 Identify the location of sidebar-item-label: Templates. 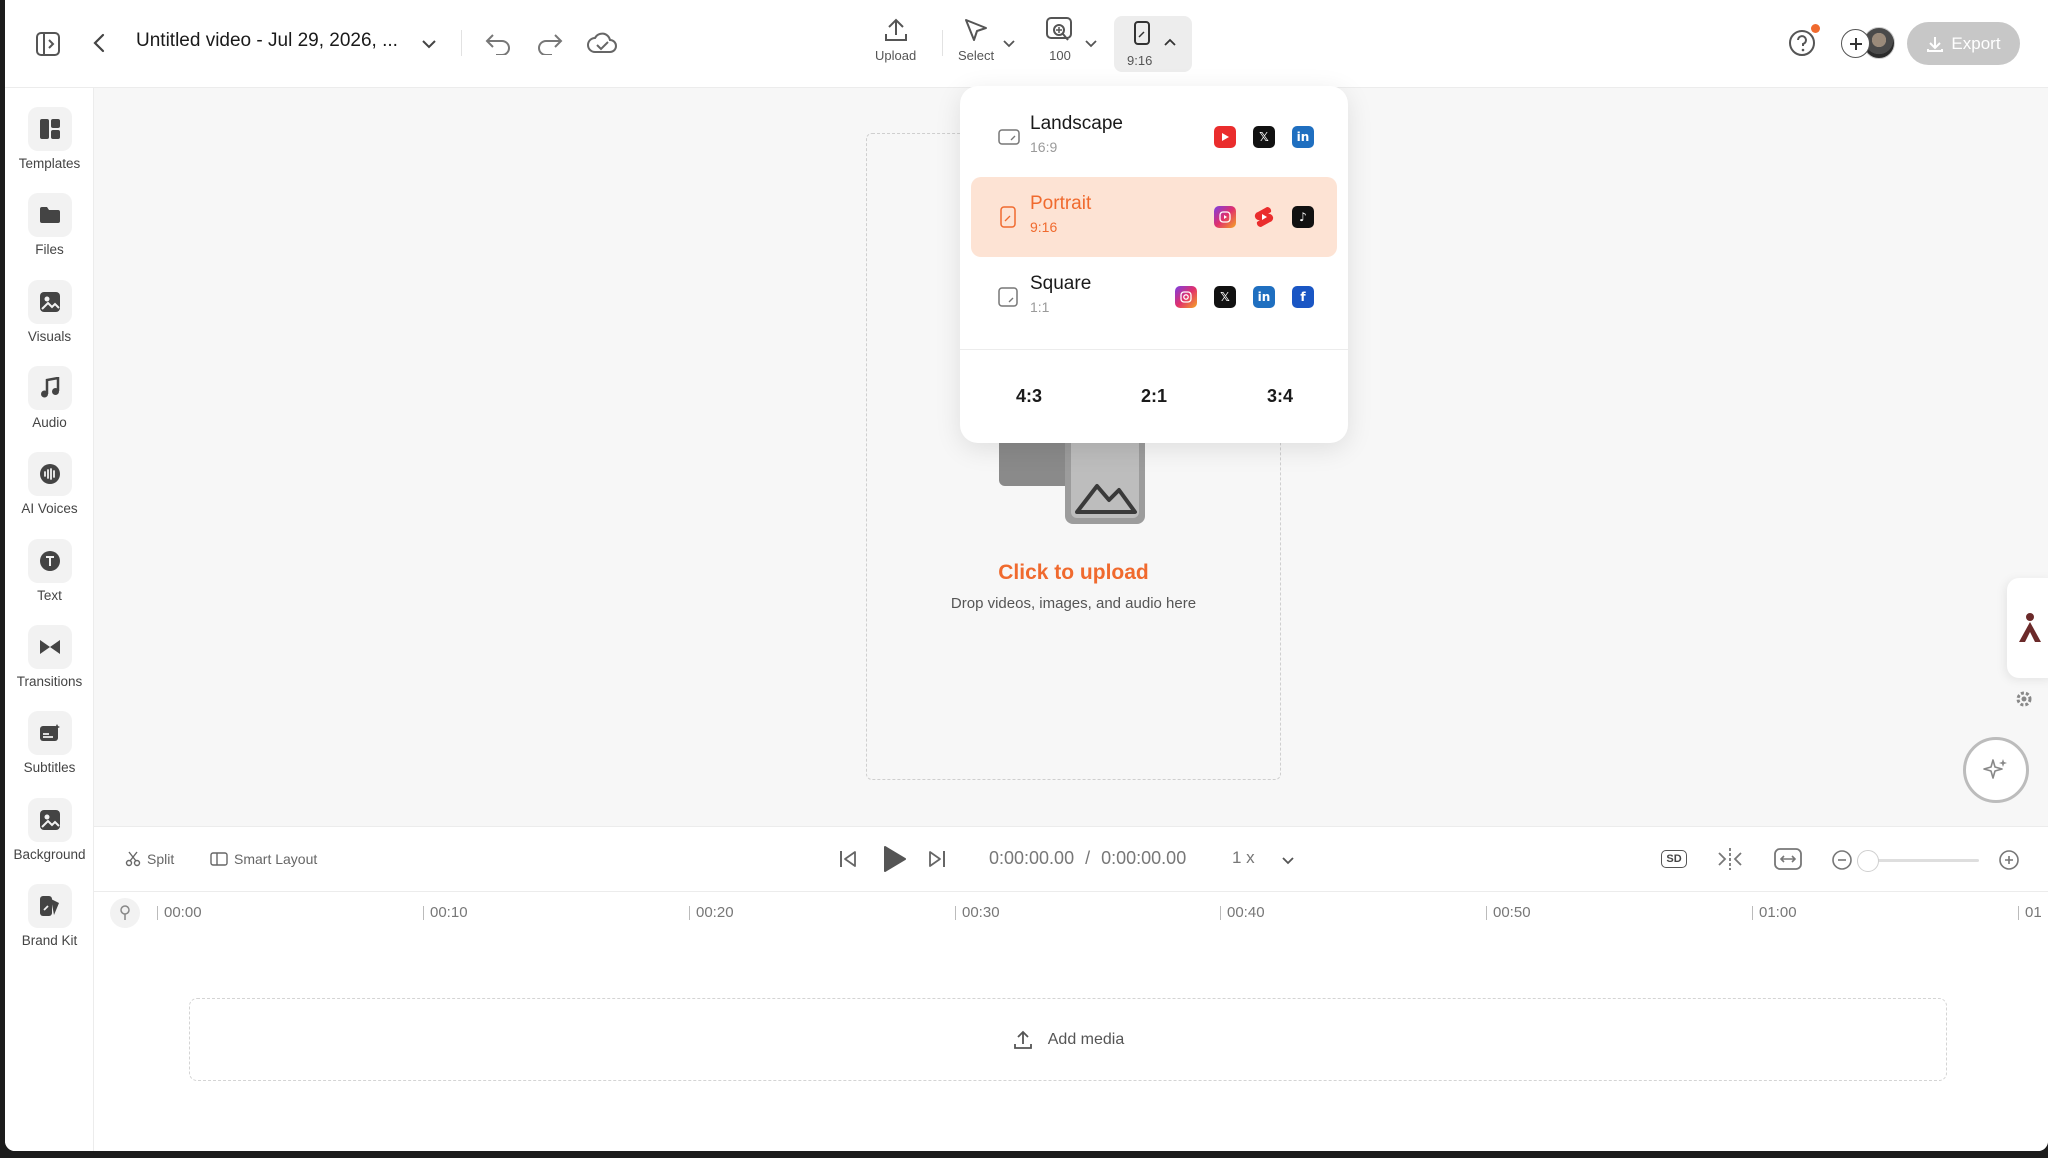
(49, 163).